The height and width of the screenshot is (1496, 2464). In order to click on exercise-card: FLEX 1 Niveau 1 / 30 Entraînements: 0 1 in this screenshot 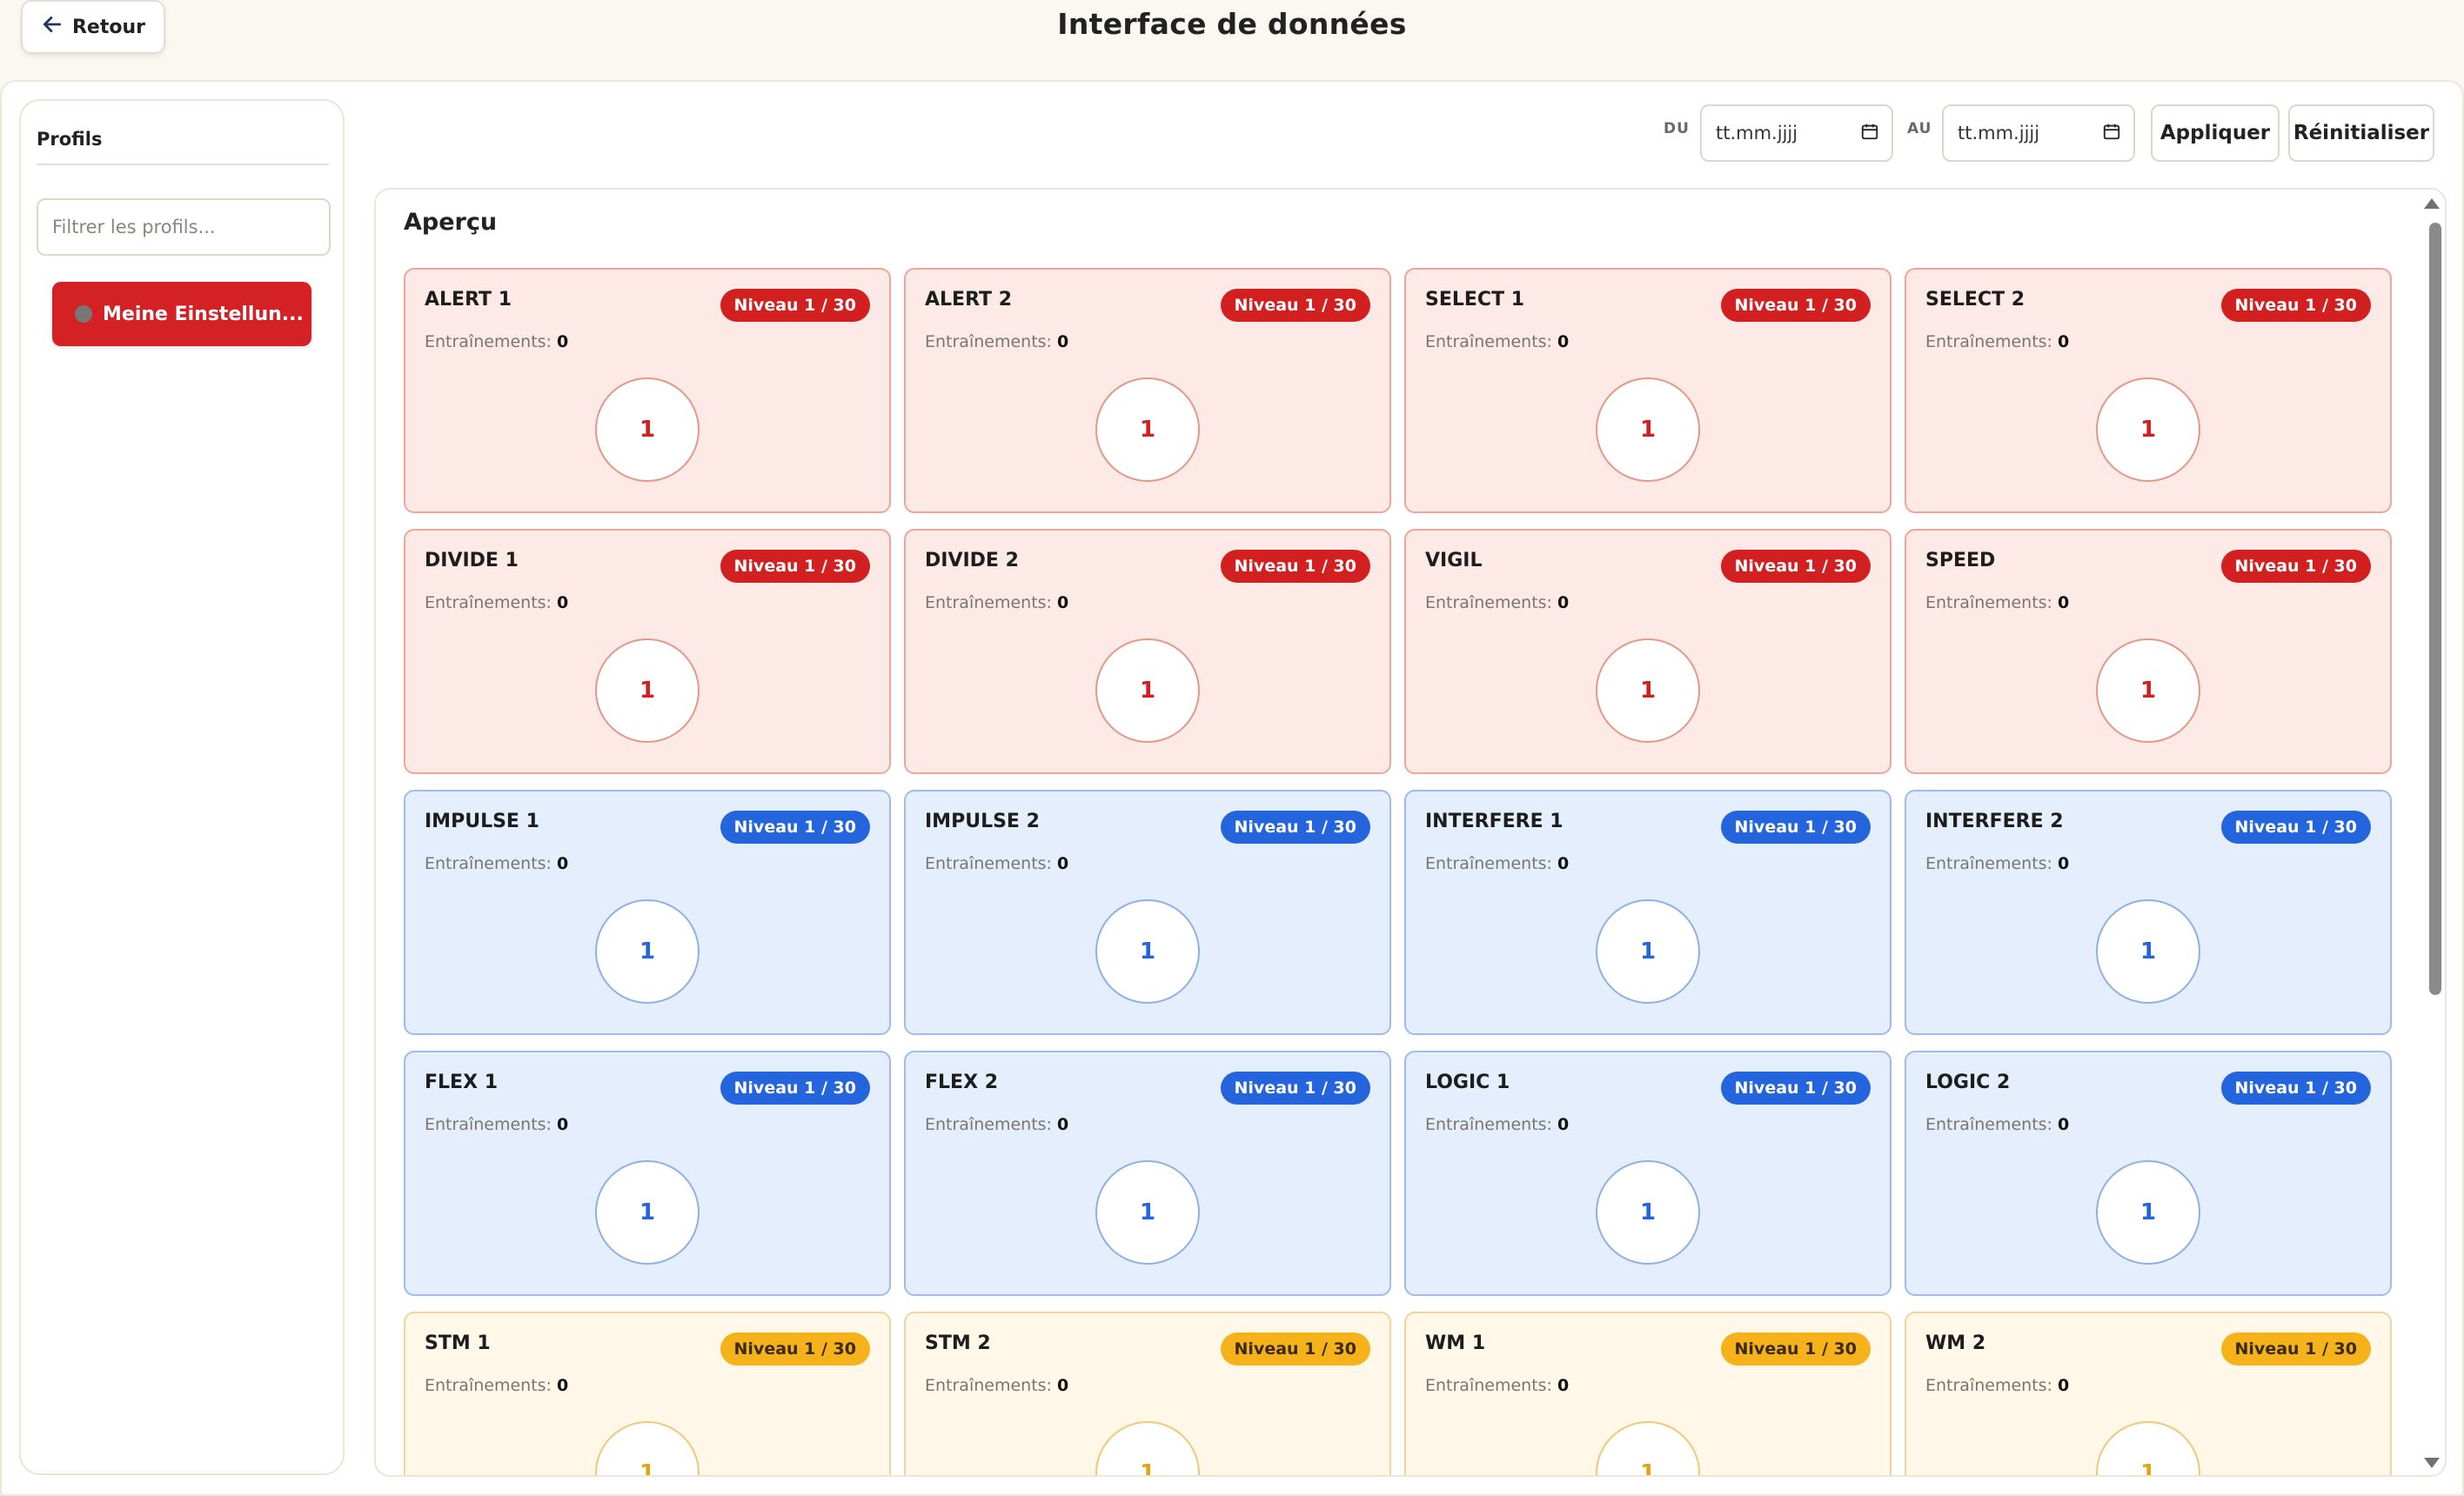, I will do `click(647, 1173)`.